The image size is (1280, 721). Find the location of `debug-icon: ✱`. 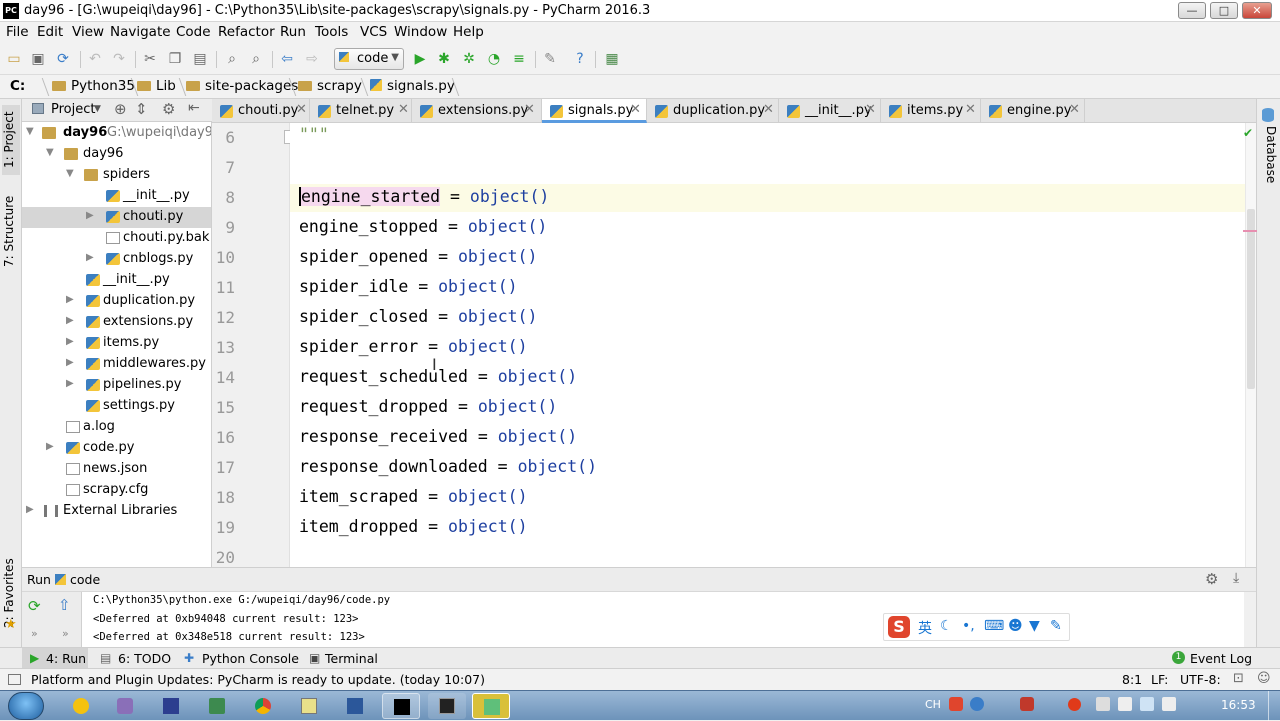

debug-icon: ✱ is located at coordinates (444, 59).